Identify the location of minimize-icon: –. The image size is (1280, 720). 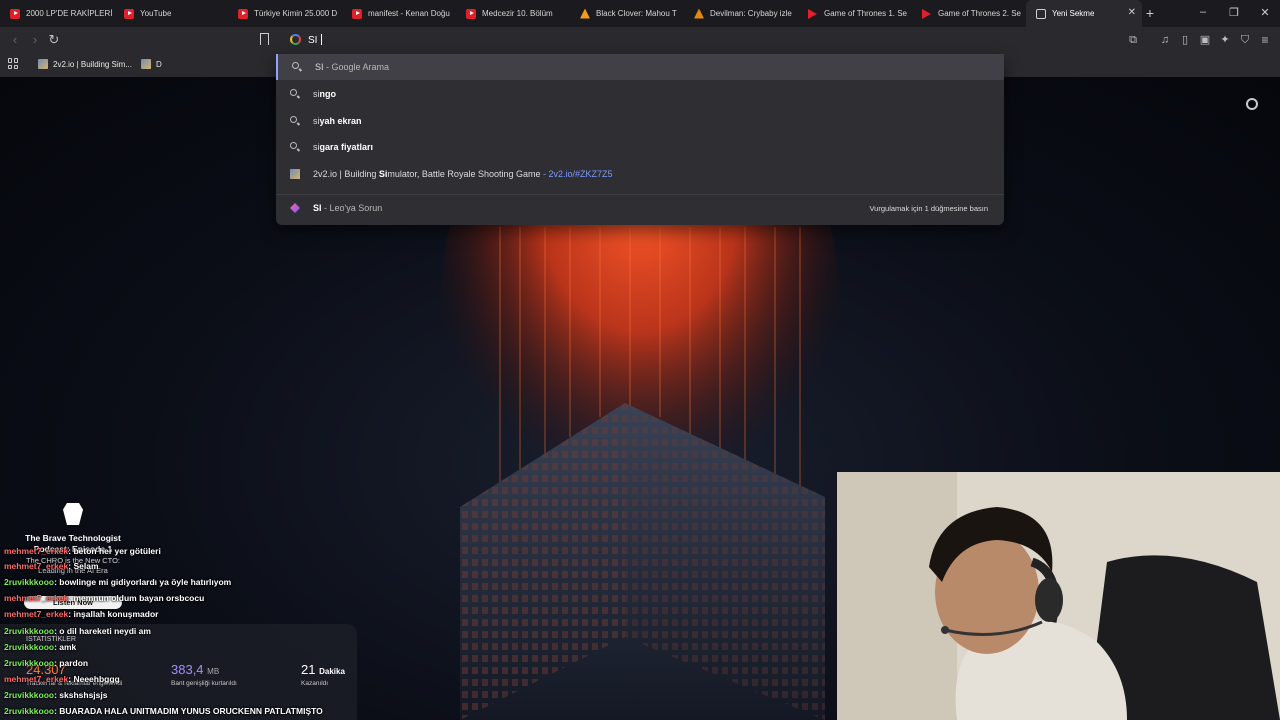
(1203, 12).